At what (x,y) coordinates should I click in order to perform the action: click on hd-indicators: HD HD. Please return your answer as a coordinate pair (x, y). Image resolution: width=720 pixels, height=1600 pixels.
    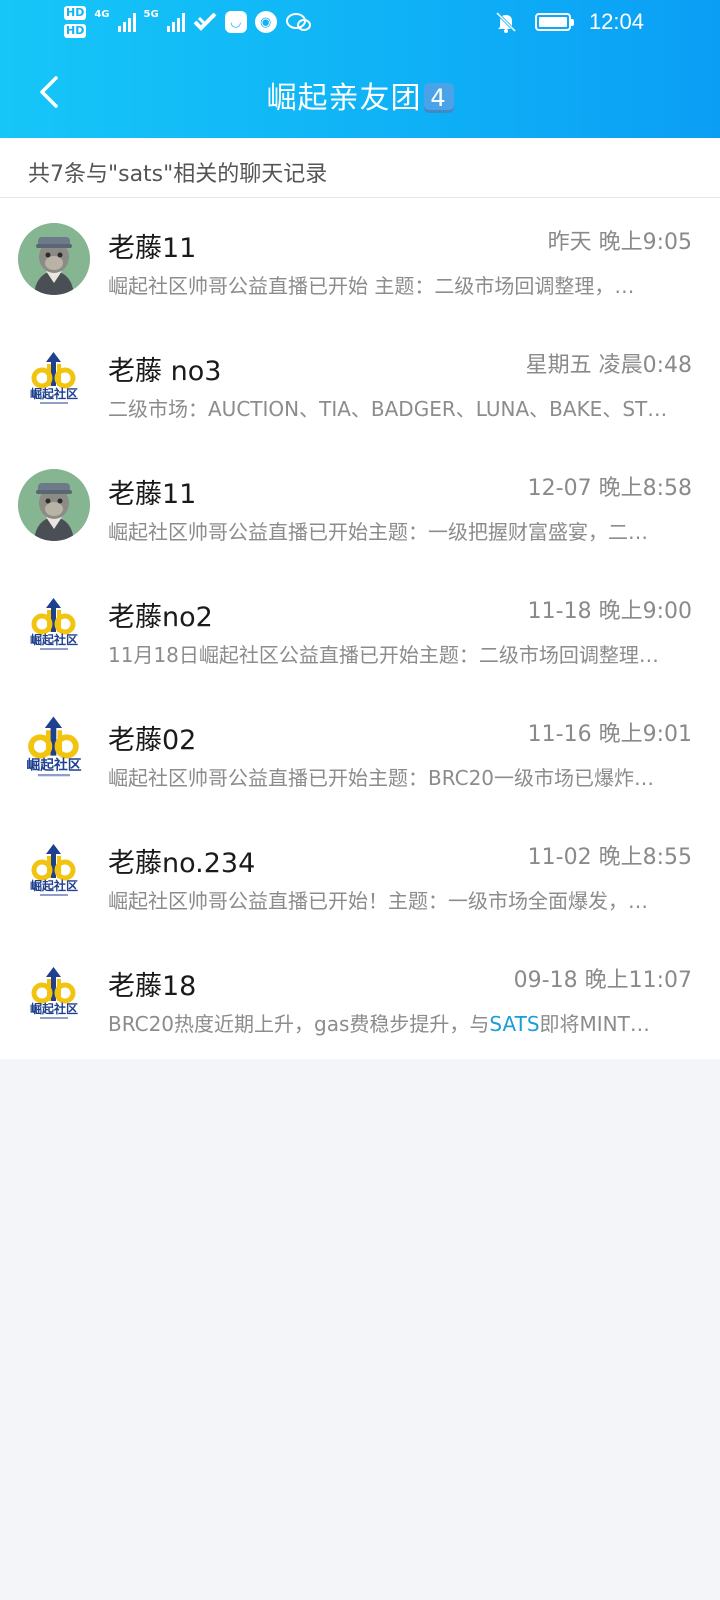
    Looking at the image, I should click on (75, 22).